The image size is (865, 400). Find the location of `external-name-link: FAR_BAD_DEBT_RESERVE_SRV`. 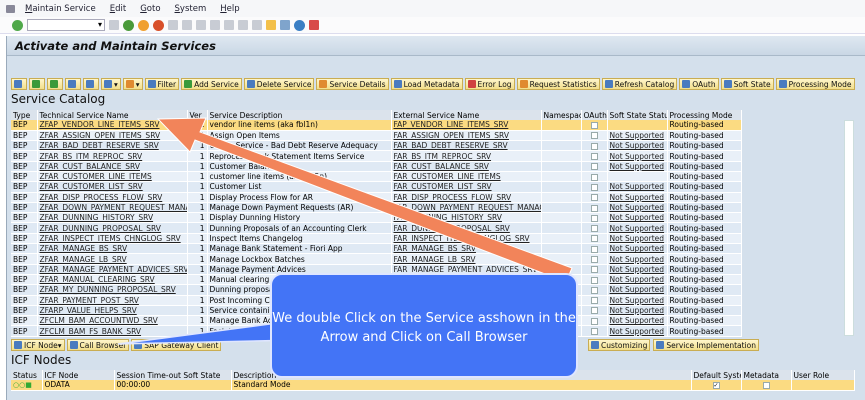

external-name-link: FAR_BAD_DEBT_RESERVE_SRV is located at coordinates (466, 146).